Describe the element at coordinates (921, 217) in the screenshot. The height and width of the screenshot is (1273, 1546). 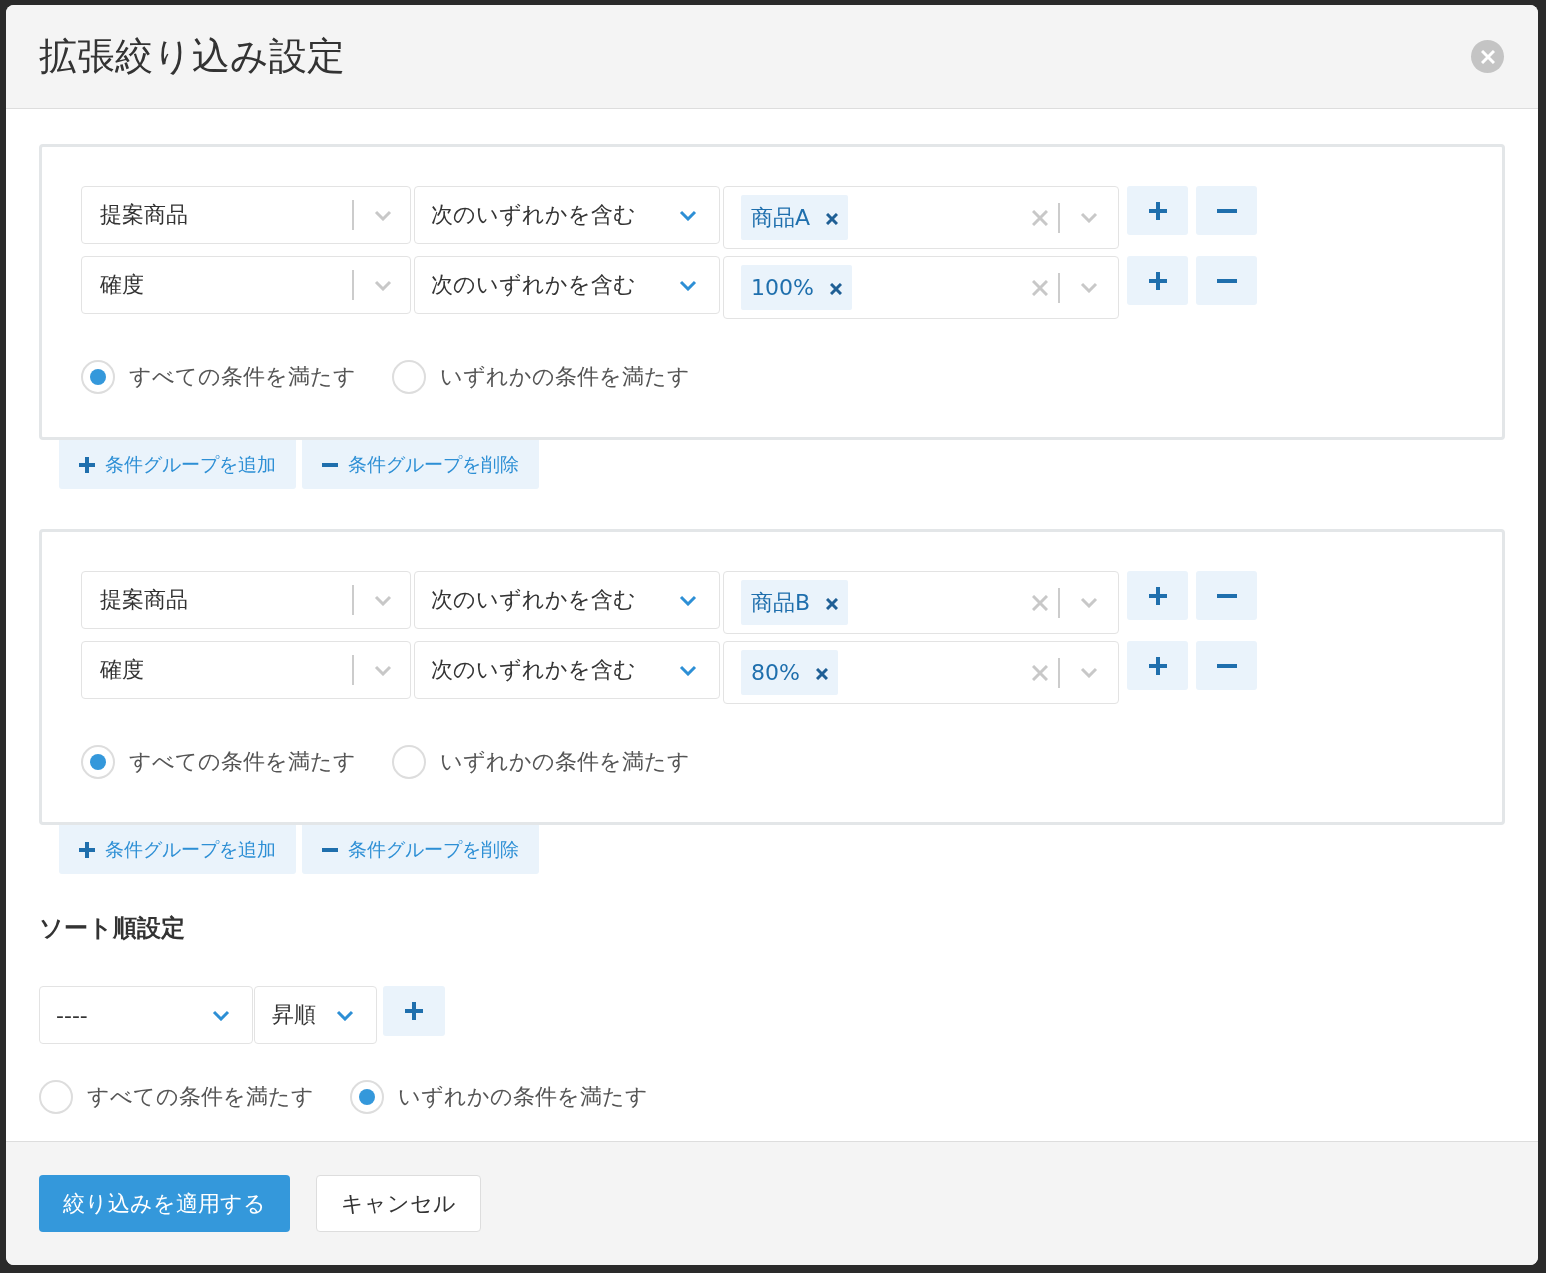
I see `value-select: 商品A` at that location.